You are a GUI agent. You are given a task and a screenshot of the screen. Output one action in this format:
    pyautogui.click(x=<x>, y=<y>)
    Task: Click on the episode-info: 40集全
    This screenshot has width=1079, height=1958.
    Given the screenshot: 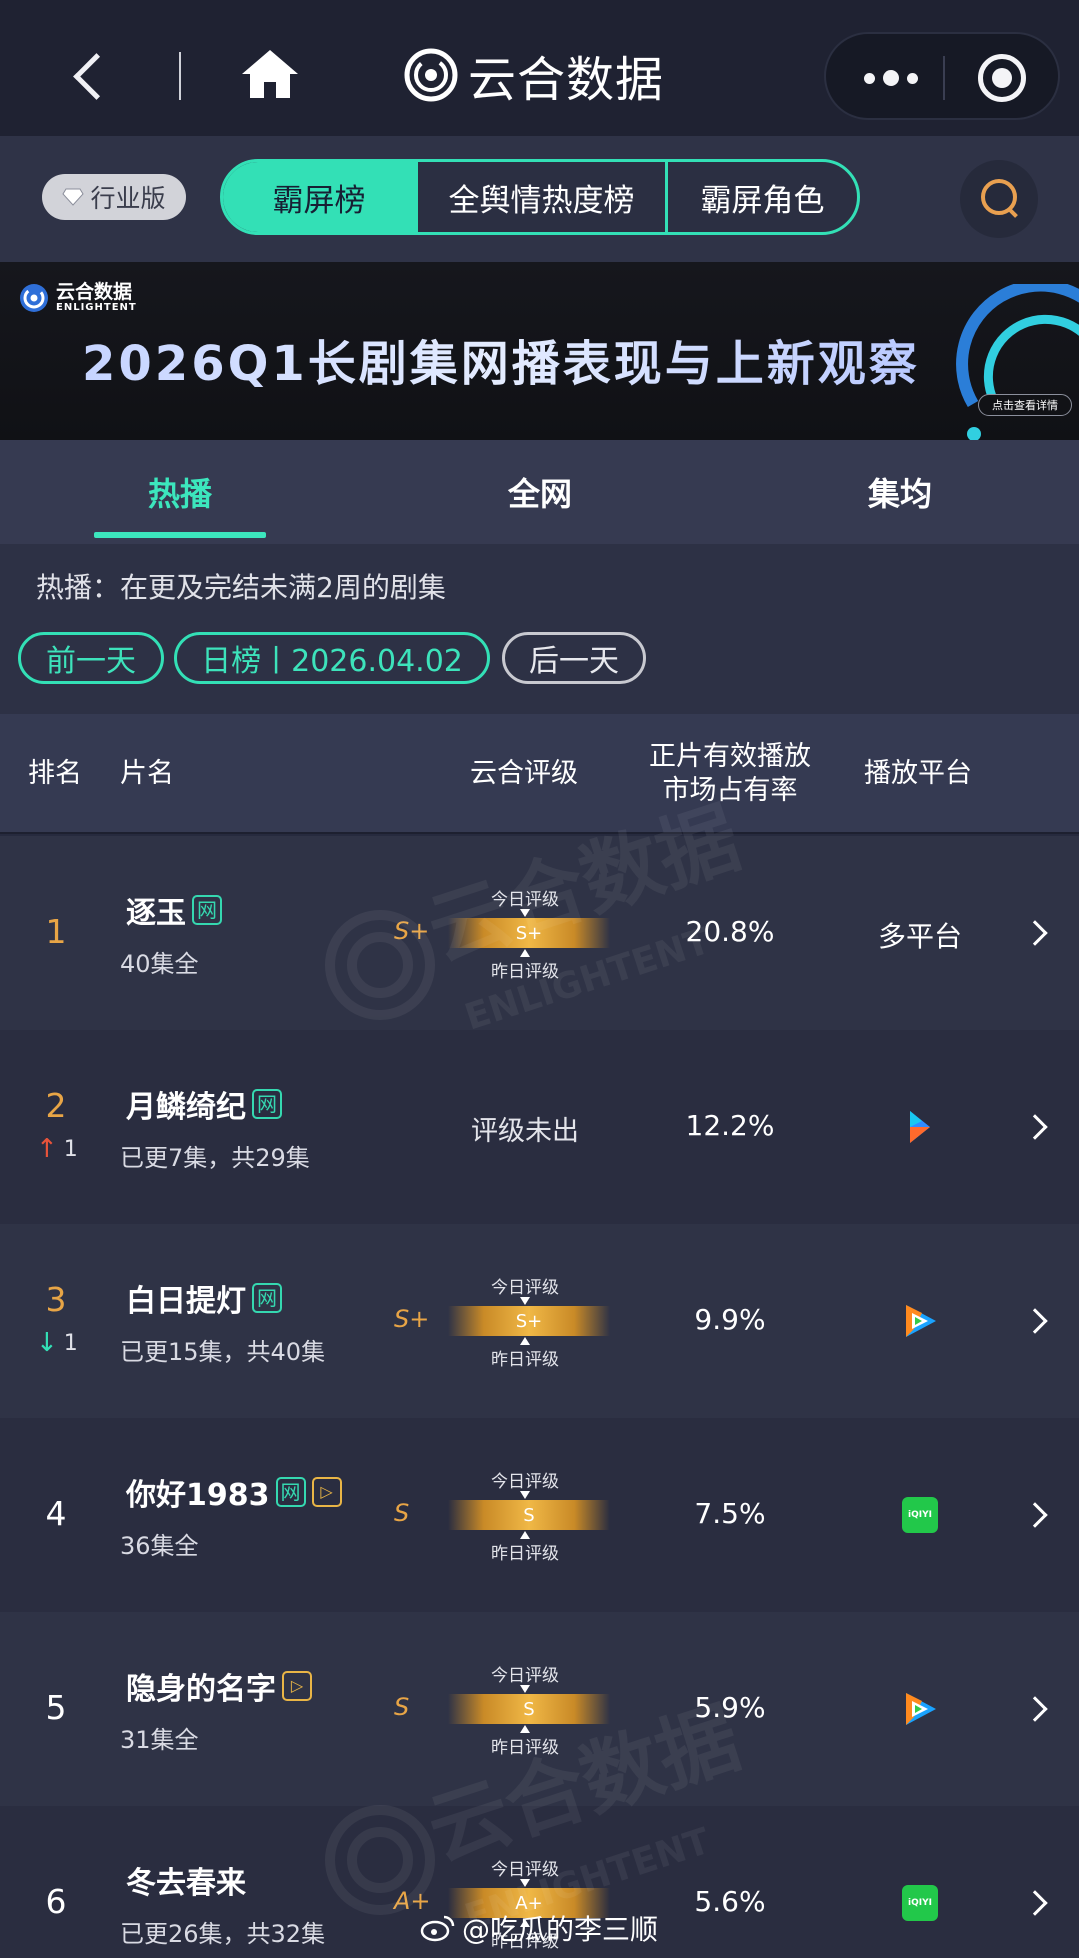 What is the action you would take?
    pyautogui.click(x=159, y=964)
    